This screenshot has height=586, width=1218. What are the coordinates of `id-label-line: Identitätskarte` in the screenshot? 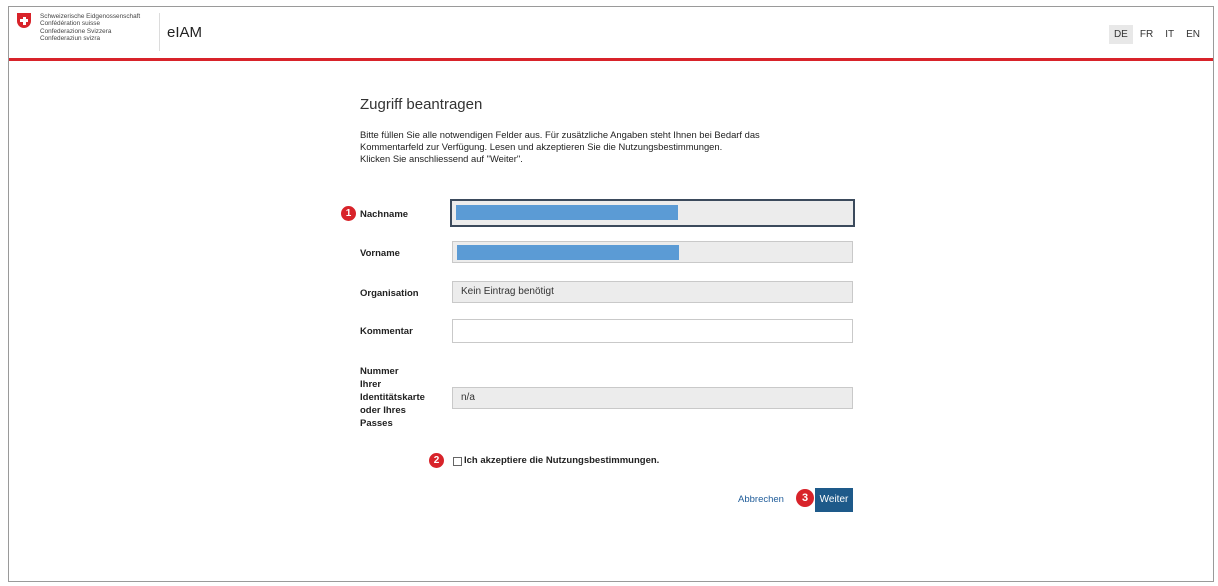 It's located at (392, 397).